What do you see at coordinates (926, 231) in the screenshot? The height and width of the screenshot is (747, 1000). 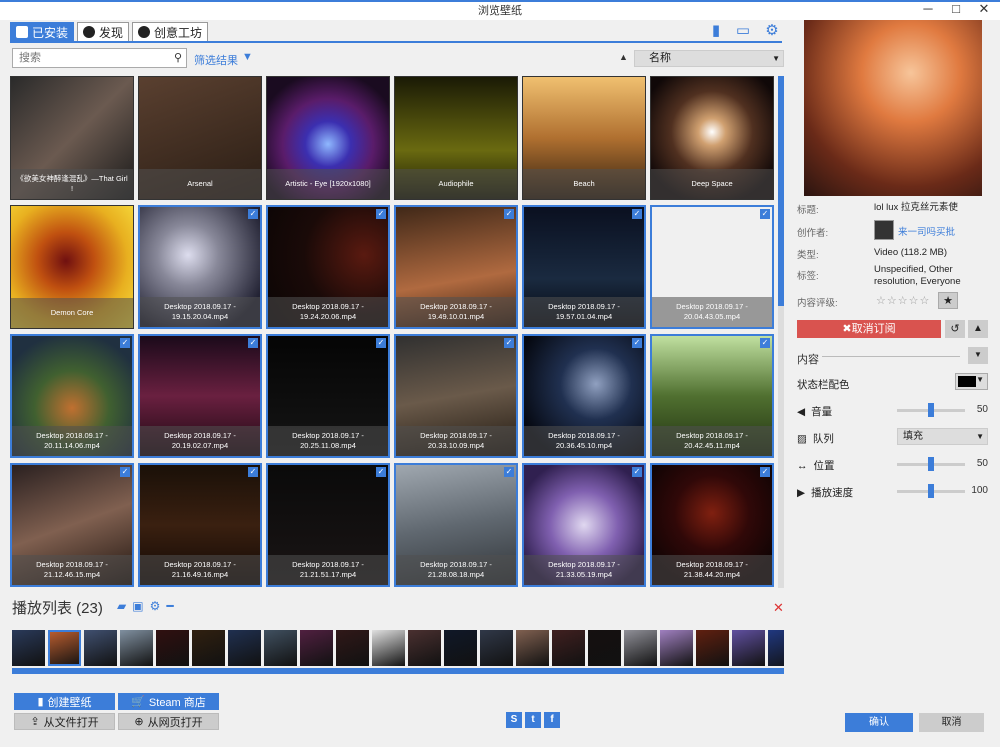 I see `creator-link: 来一司吗买批` at bounding box center [926, 231].